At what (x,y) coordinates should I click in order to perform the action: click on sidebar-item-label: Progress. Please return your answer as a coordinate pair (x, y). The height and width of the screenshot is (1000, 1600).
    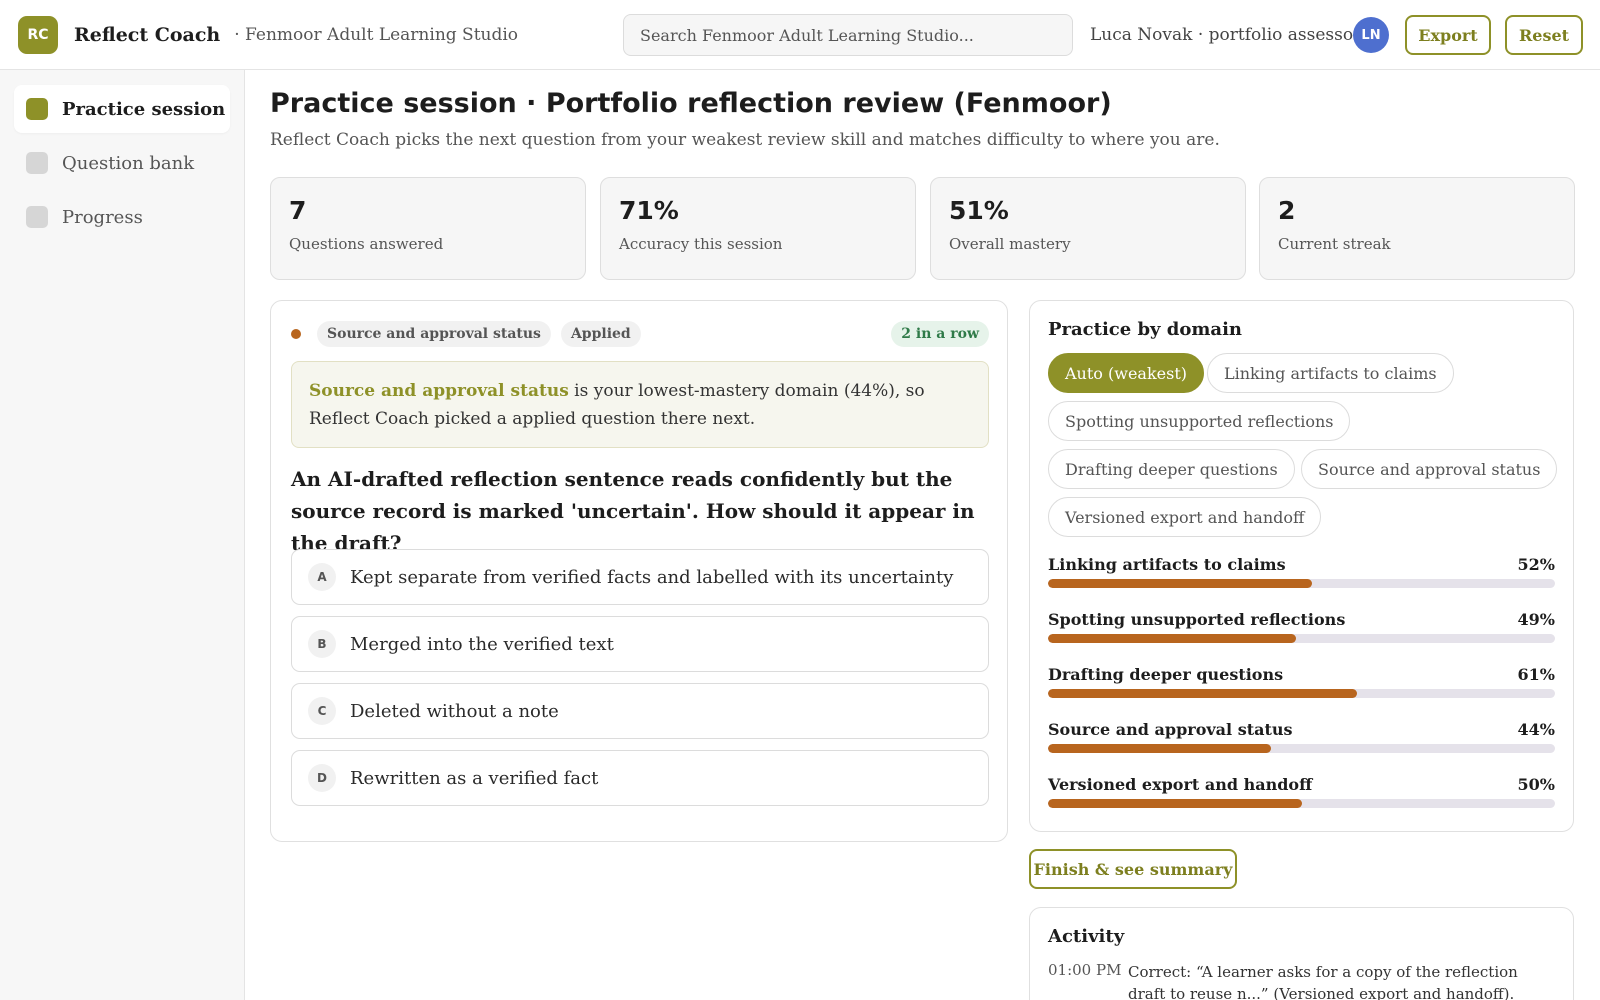
    Looking at the image, I should click on (102, 217).